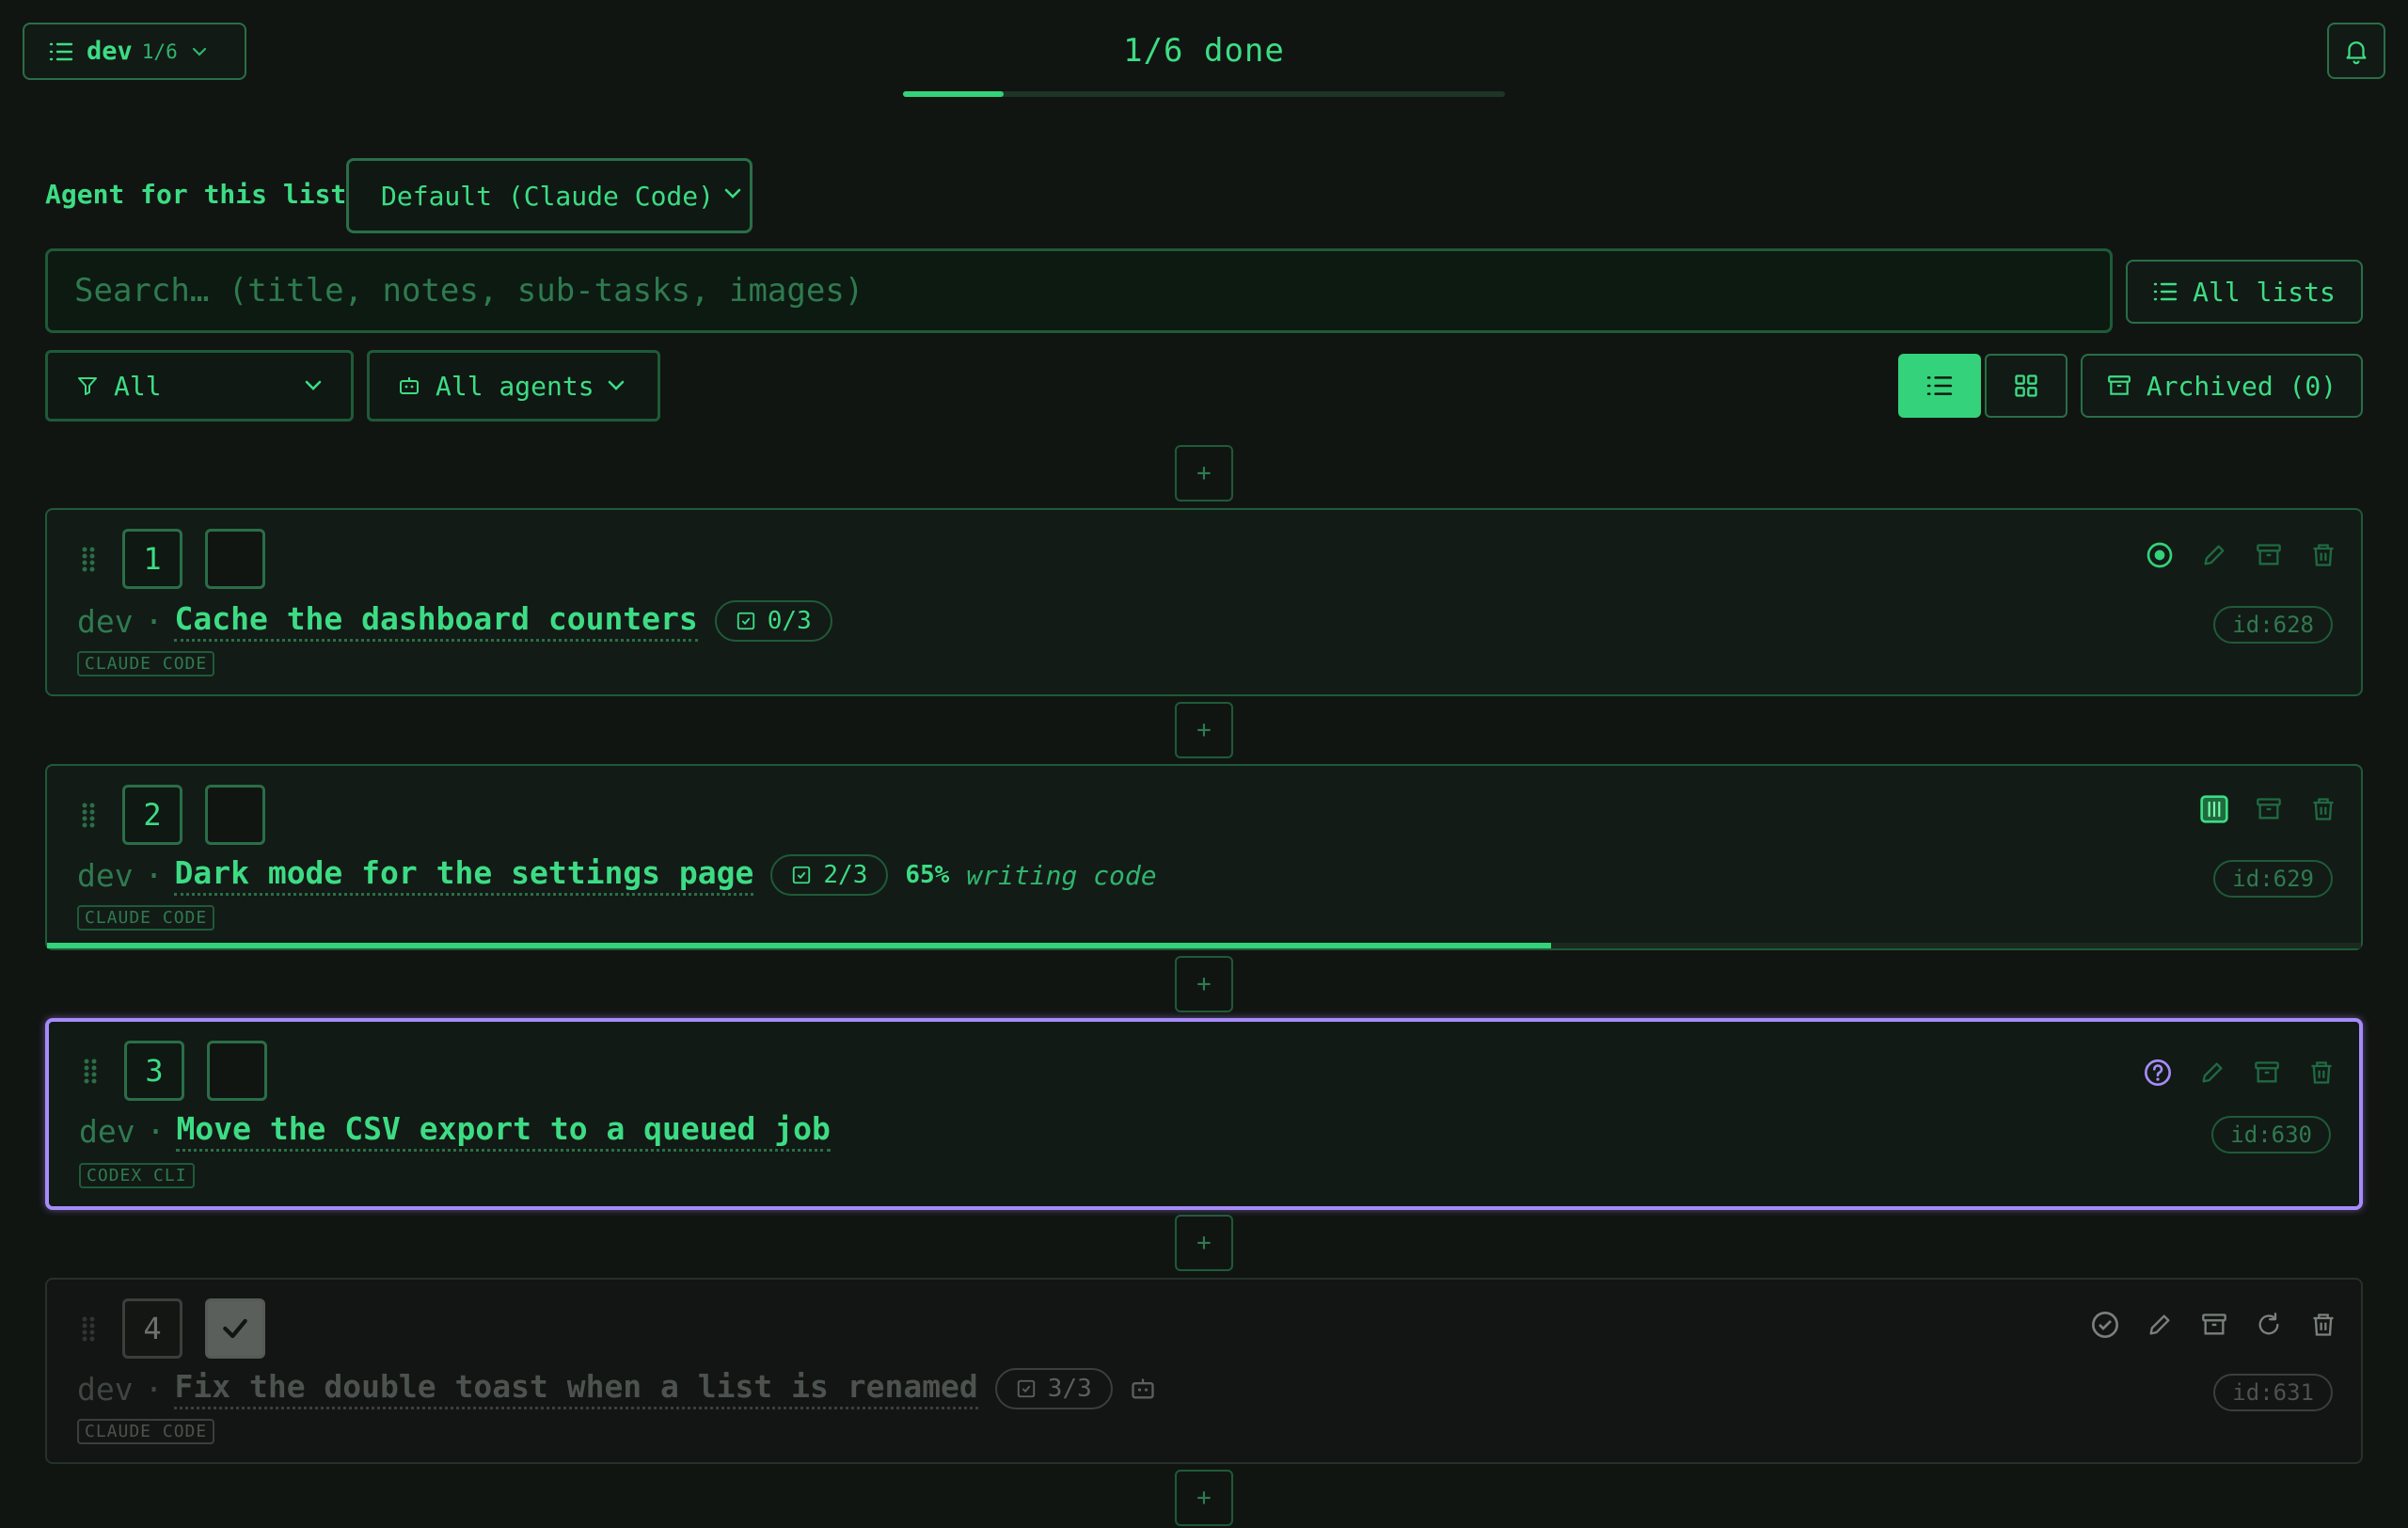 This screenshot has height=1528, width=2408. I want to click on done-summary: 1/6 done, so click(1204, 51).